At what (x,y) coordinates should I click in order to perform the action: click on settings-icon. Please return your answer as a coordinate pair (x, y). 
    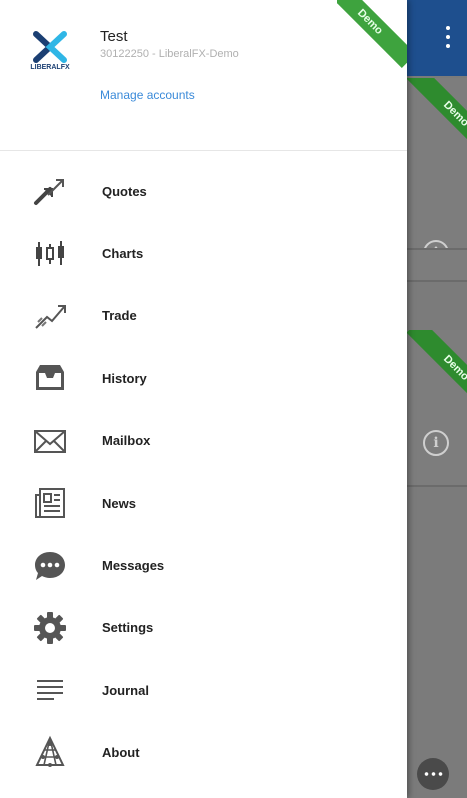
    Looking at the image, I should click on (50, 628).